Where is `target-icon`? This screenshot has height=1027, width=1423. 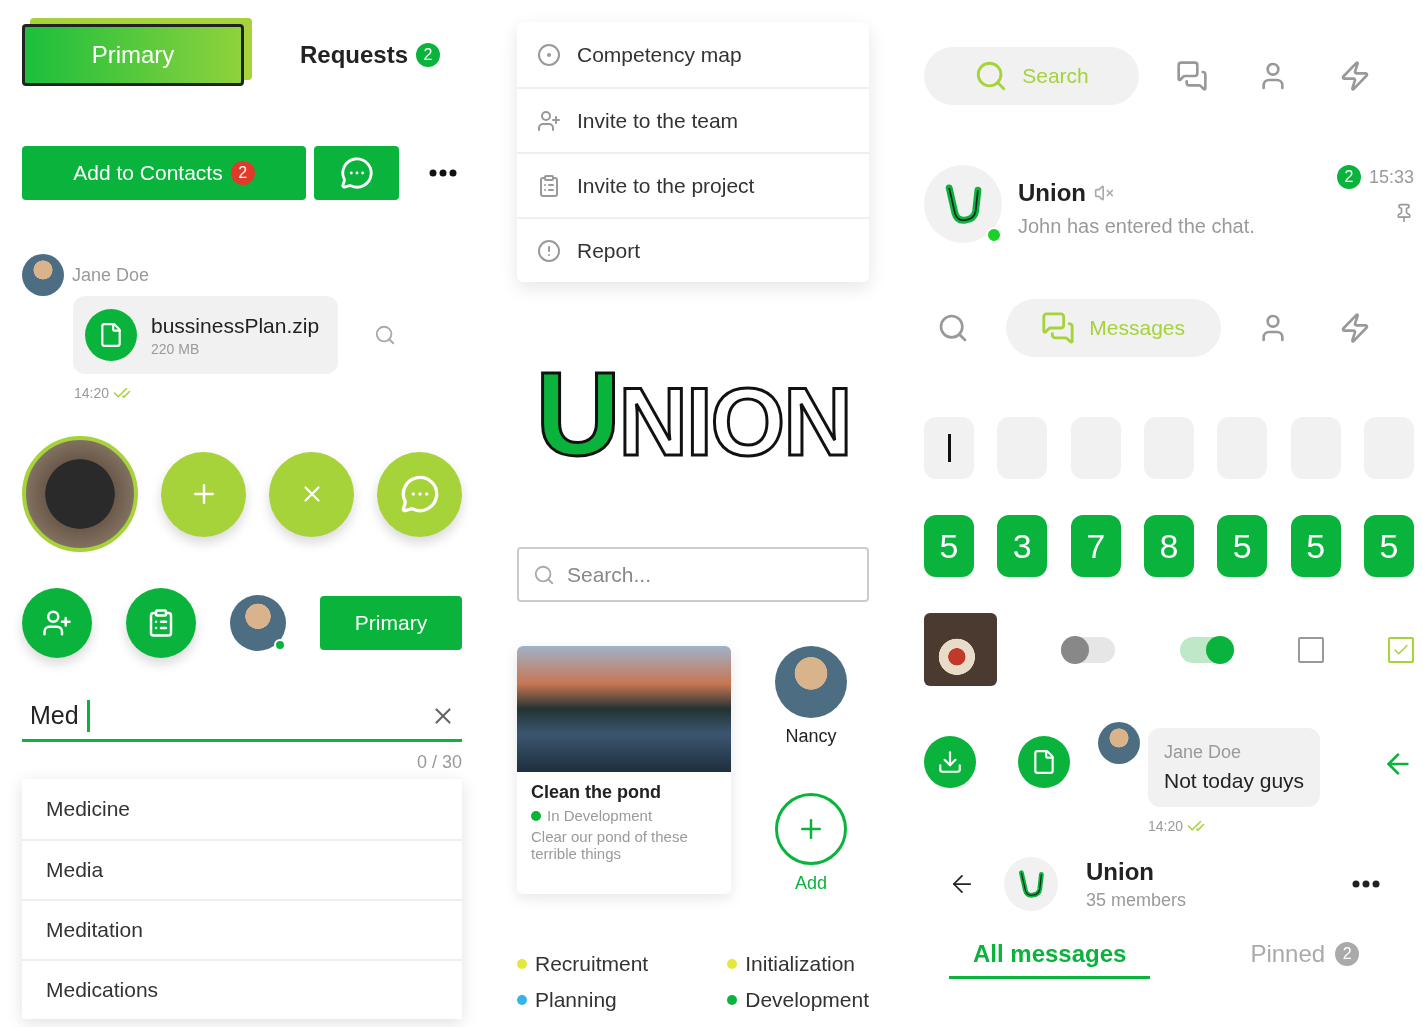 target-icon is located at coordinates (549, 54).